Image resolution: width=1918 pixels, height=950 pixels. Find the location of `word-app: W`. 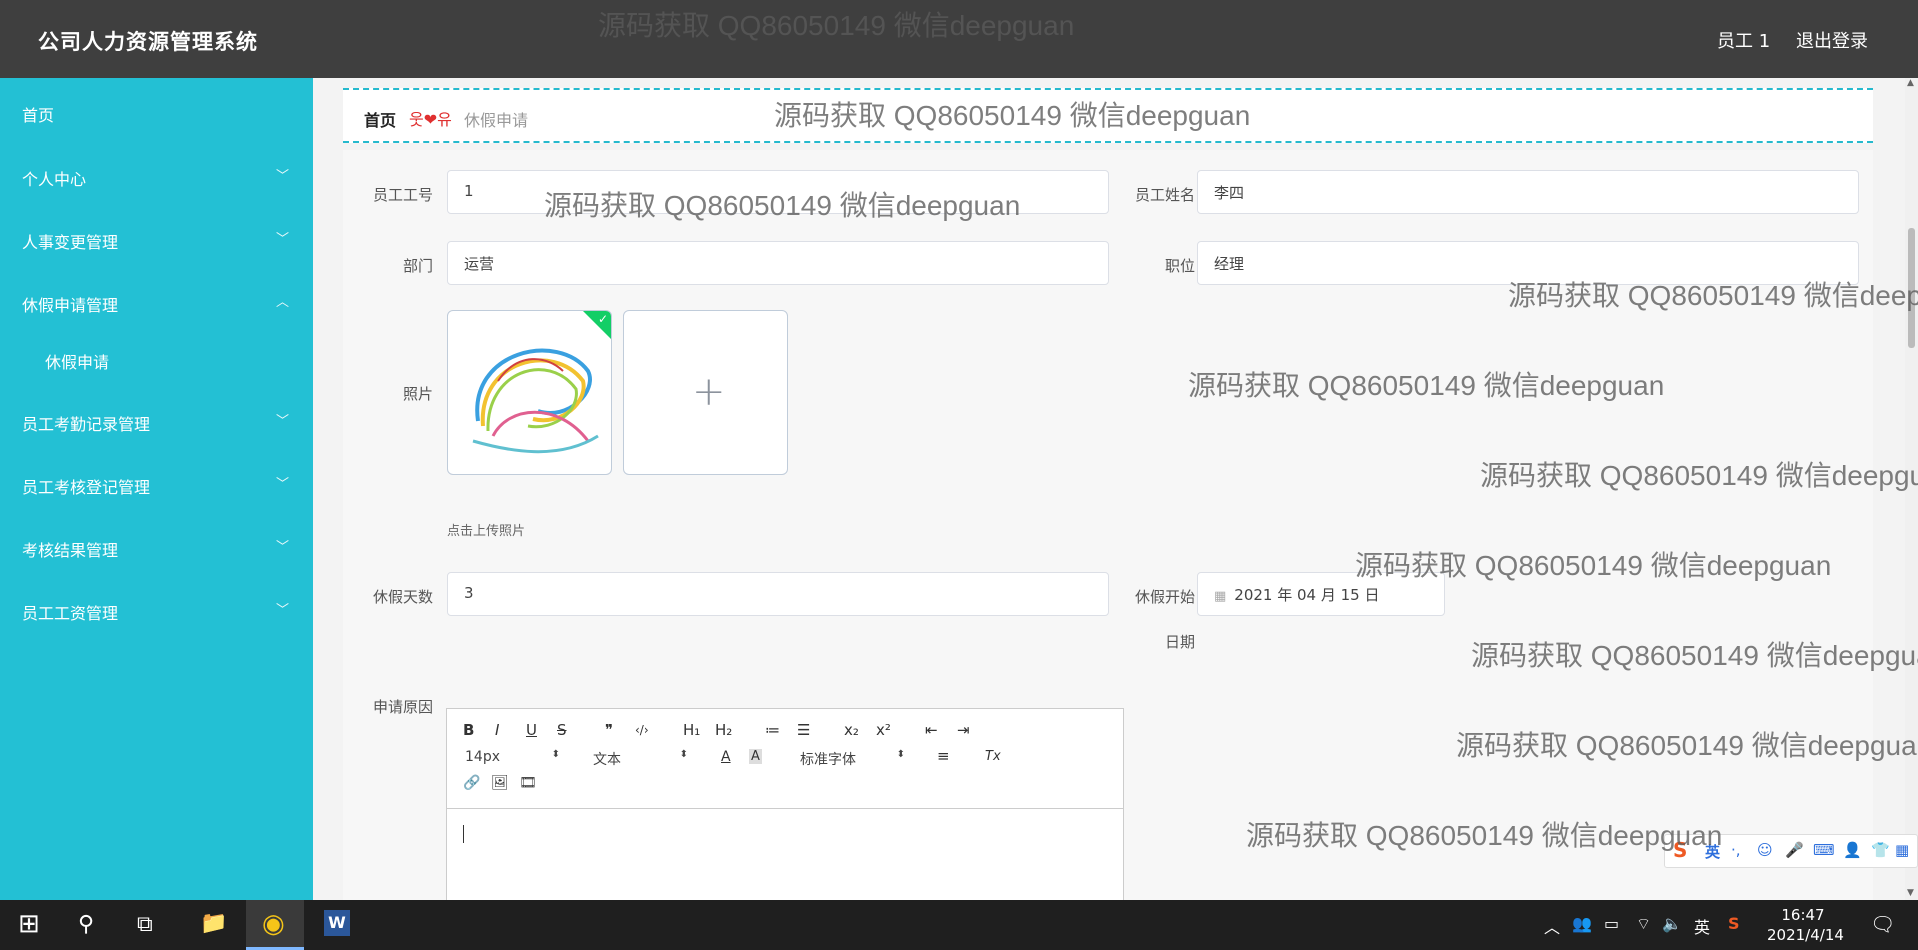

word-app: W is located at coordinates (336, 925).